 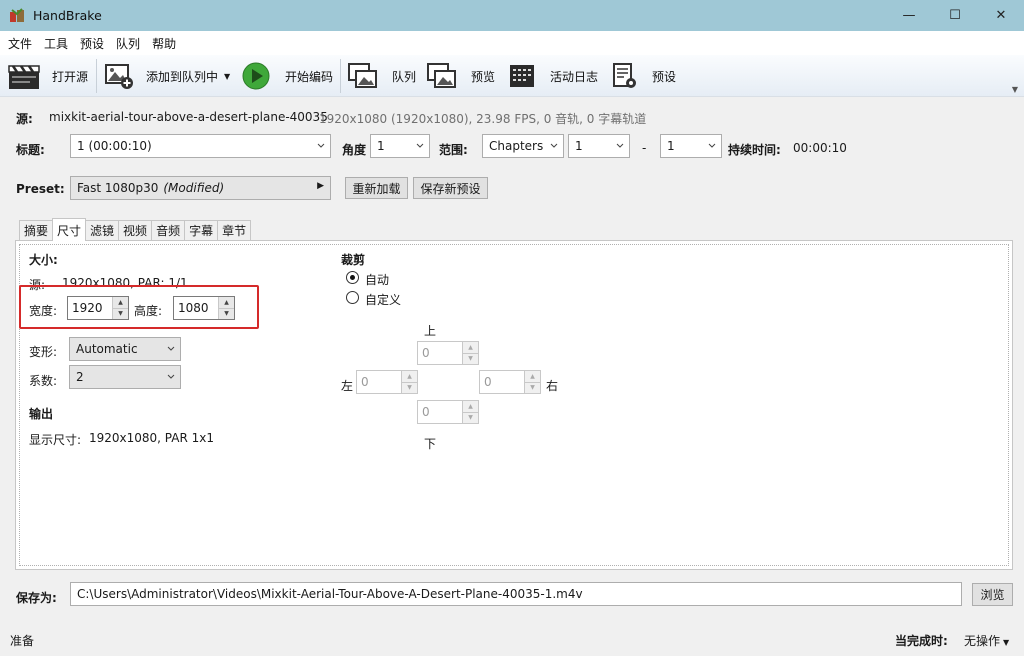 What do you see at coordinates (453, 150) in the screenshot?
I see `range-label: 范围:` at bounding box center [453, 150].